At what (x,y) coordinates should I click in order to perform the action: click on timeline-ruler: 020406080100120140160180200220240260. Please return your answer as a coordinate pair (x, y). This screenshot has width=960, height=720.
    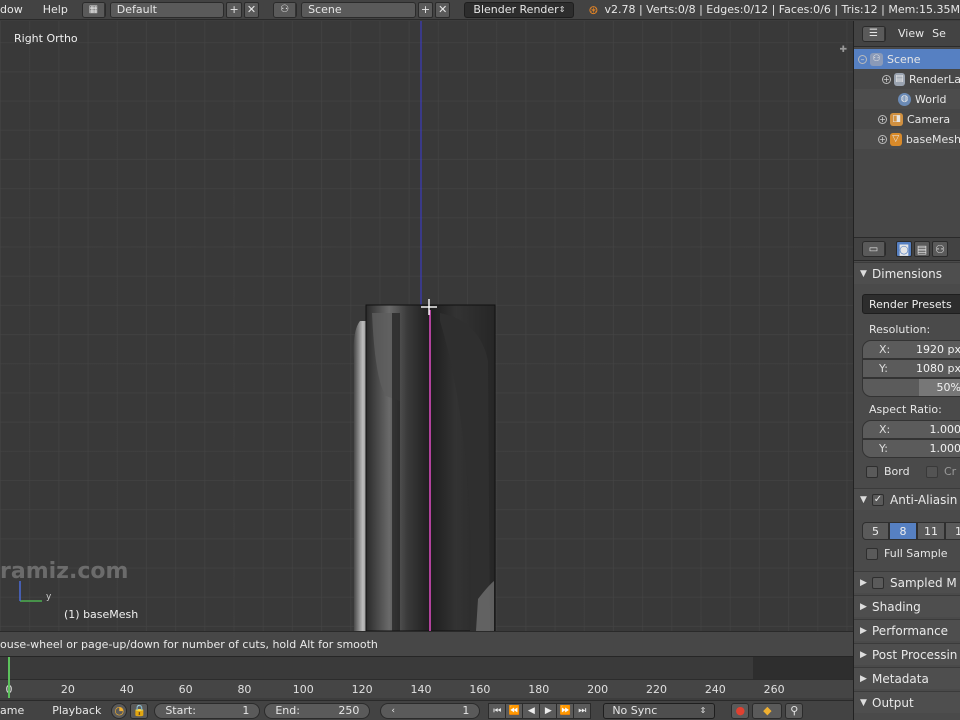
    Looking at the image, I should click on (426, 688).